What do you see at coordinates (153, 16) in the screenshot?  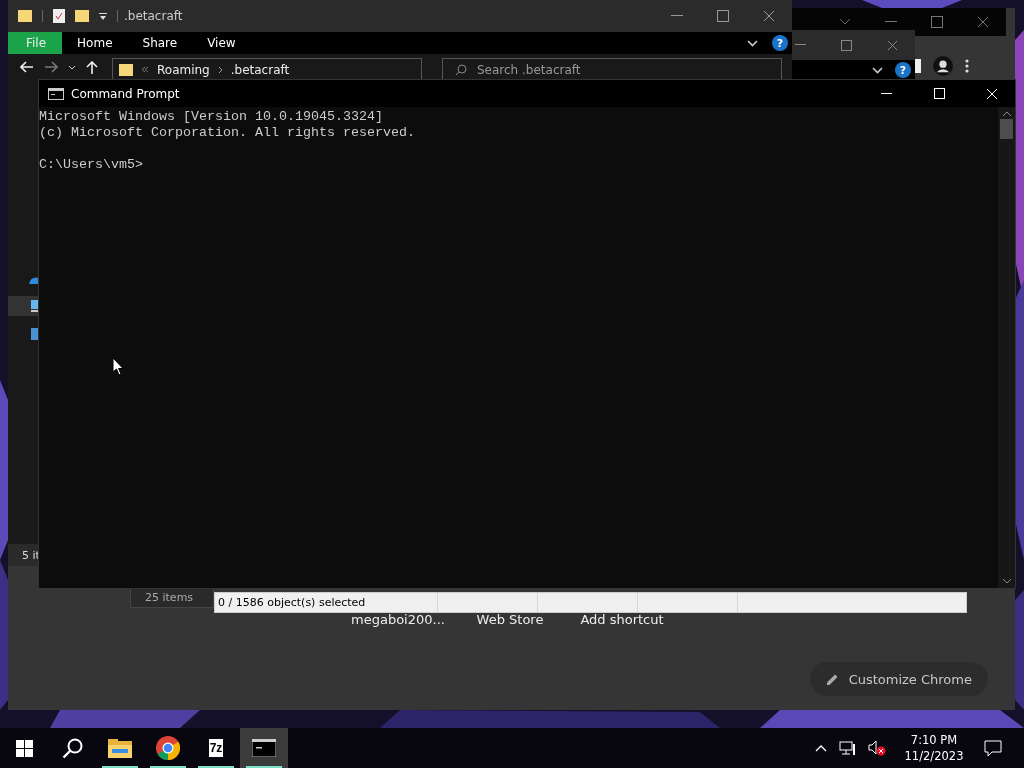 I see `window-title: .betacraft` at bounding box center [153, 16].